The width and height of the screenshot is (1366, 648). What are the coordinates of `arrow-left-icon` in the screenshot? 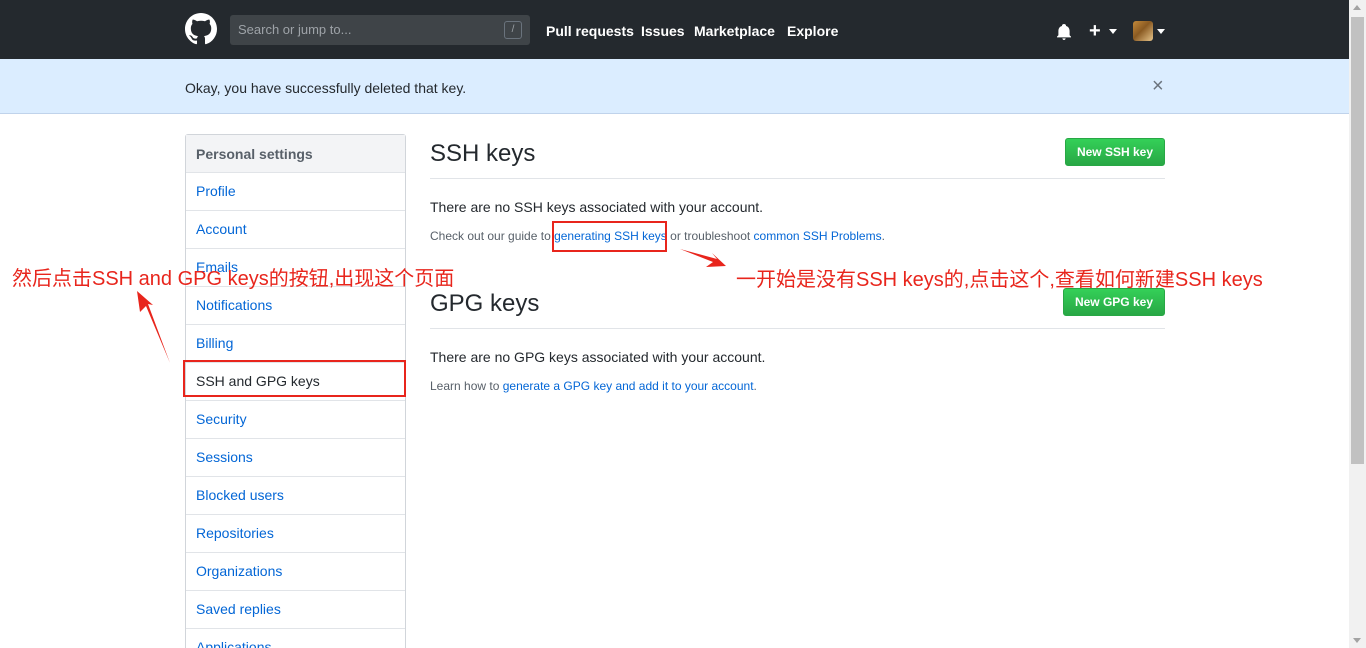 It's located at (153, 327).